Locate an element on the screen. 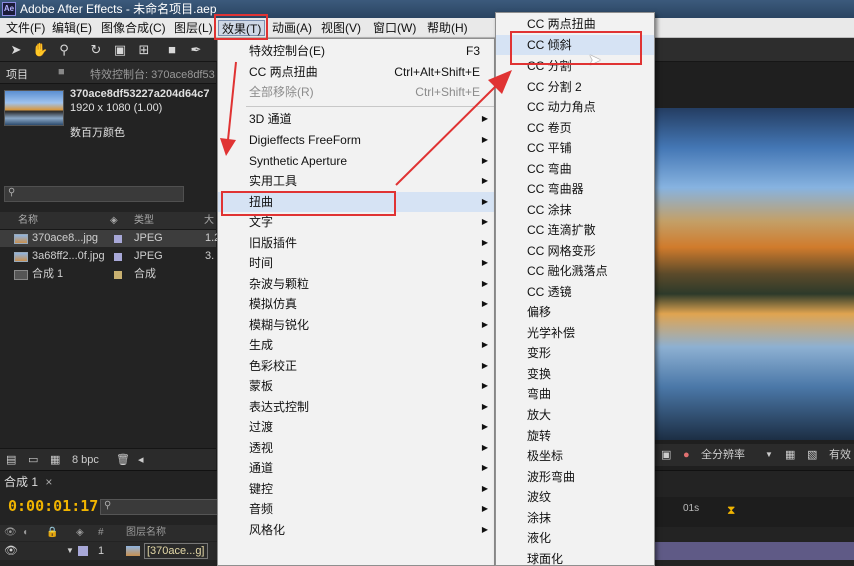 This screenshot has width=854, height=566. menu-view: 视图(V) is located at coordinates (341, 28).